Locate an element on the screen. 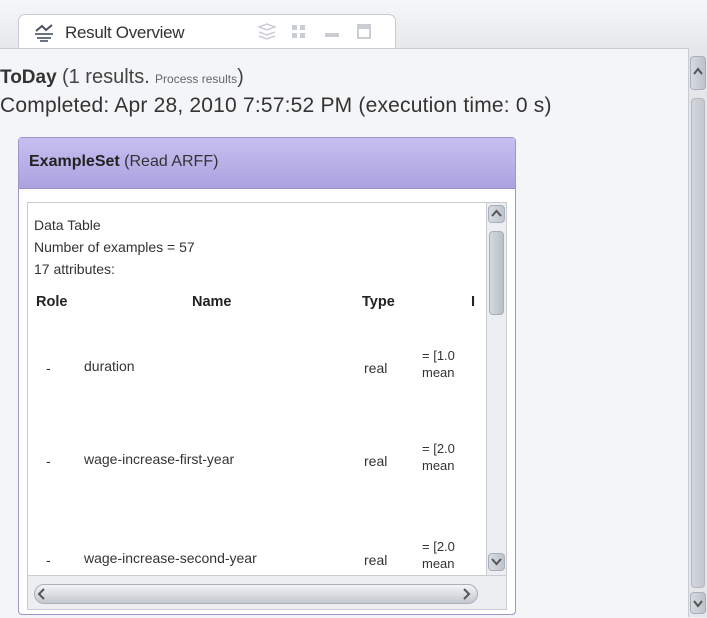 The image size is (707, 618). chevron-right-icon is located at coordinates (466, 594).